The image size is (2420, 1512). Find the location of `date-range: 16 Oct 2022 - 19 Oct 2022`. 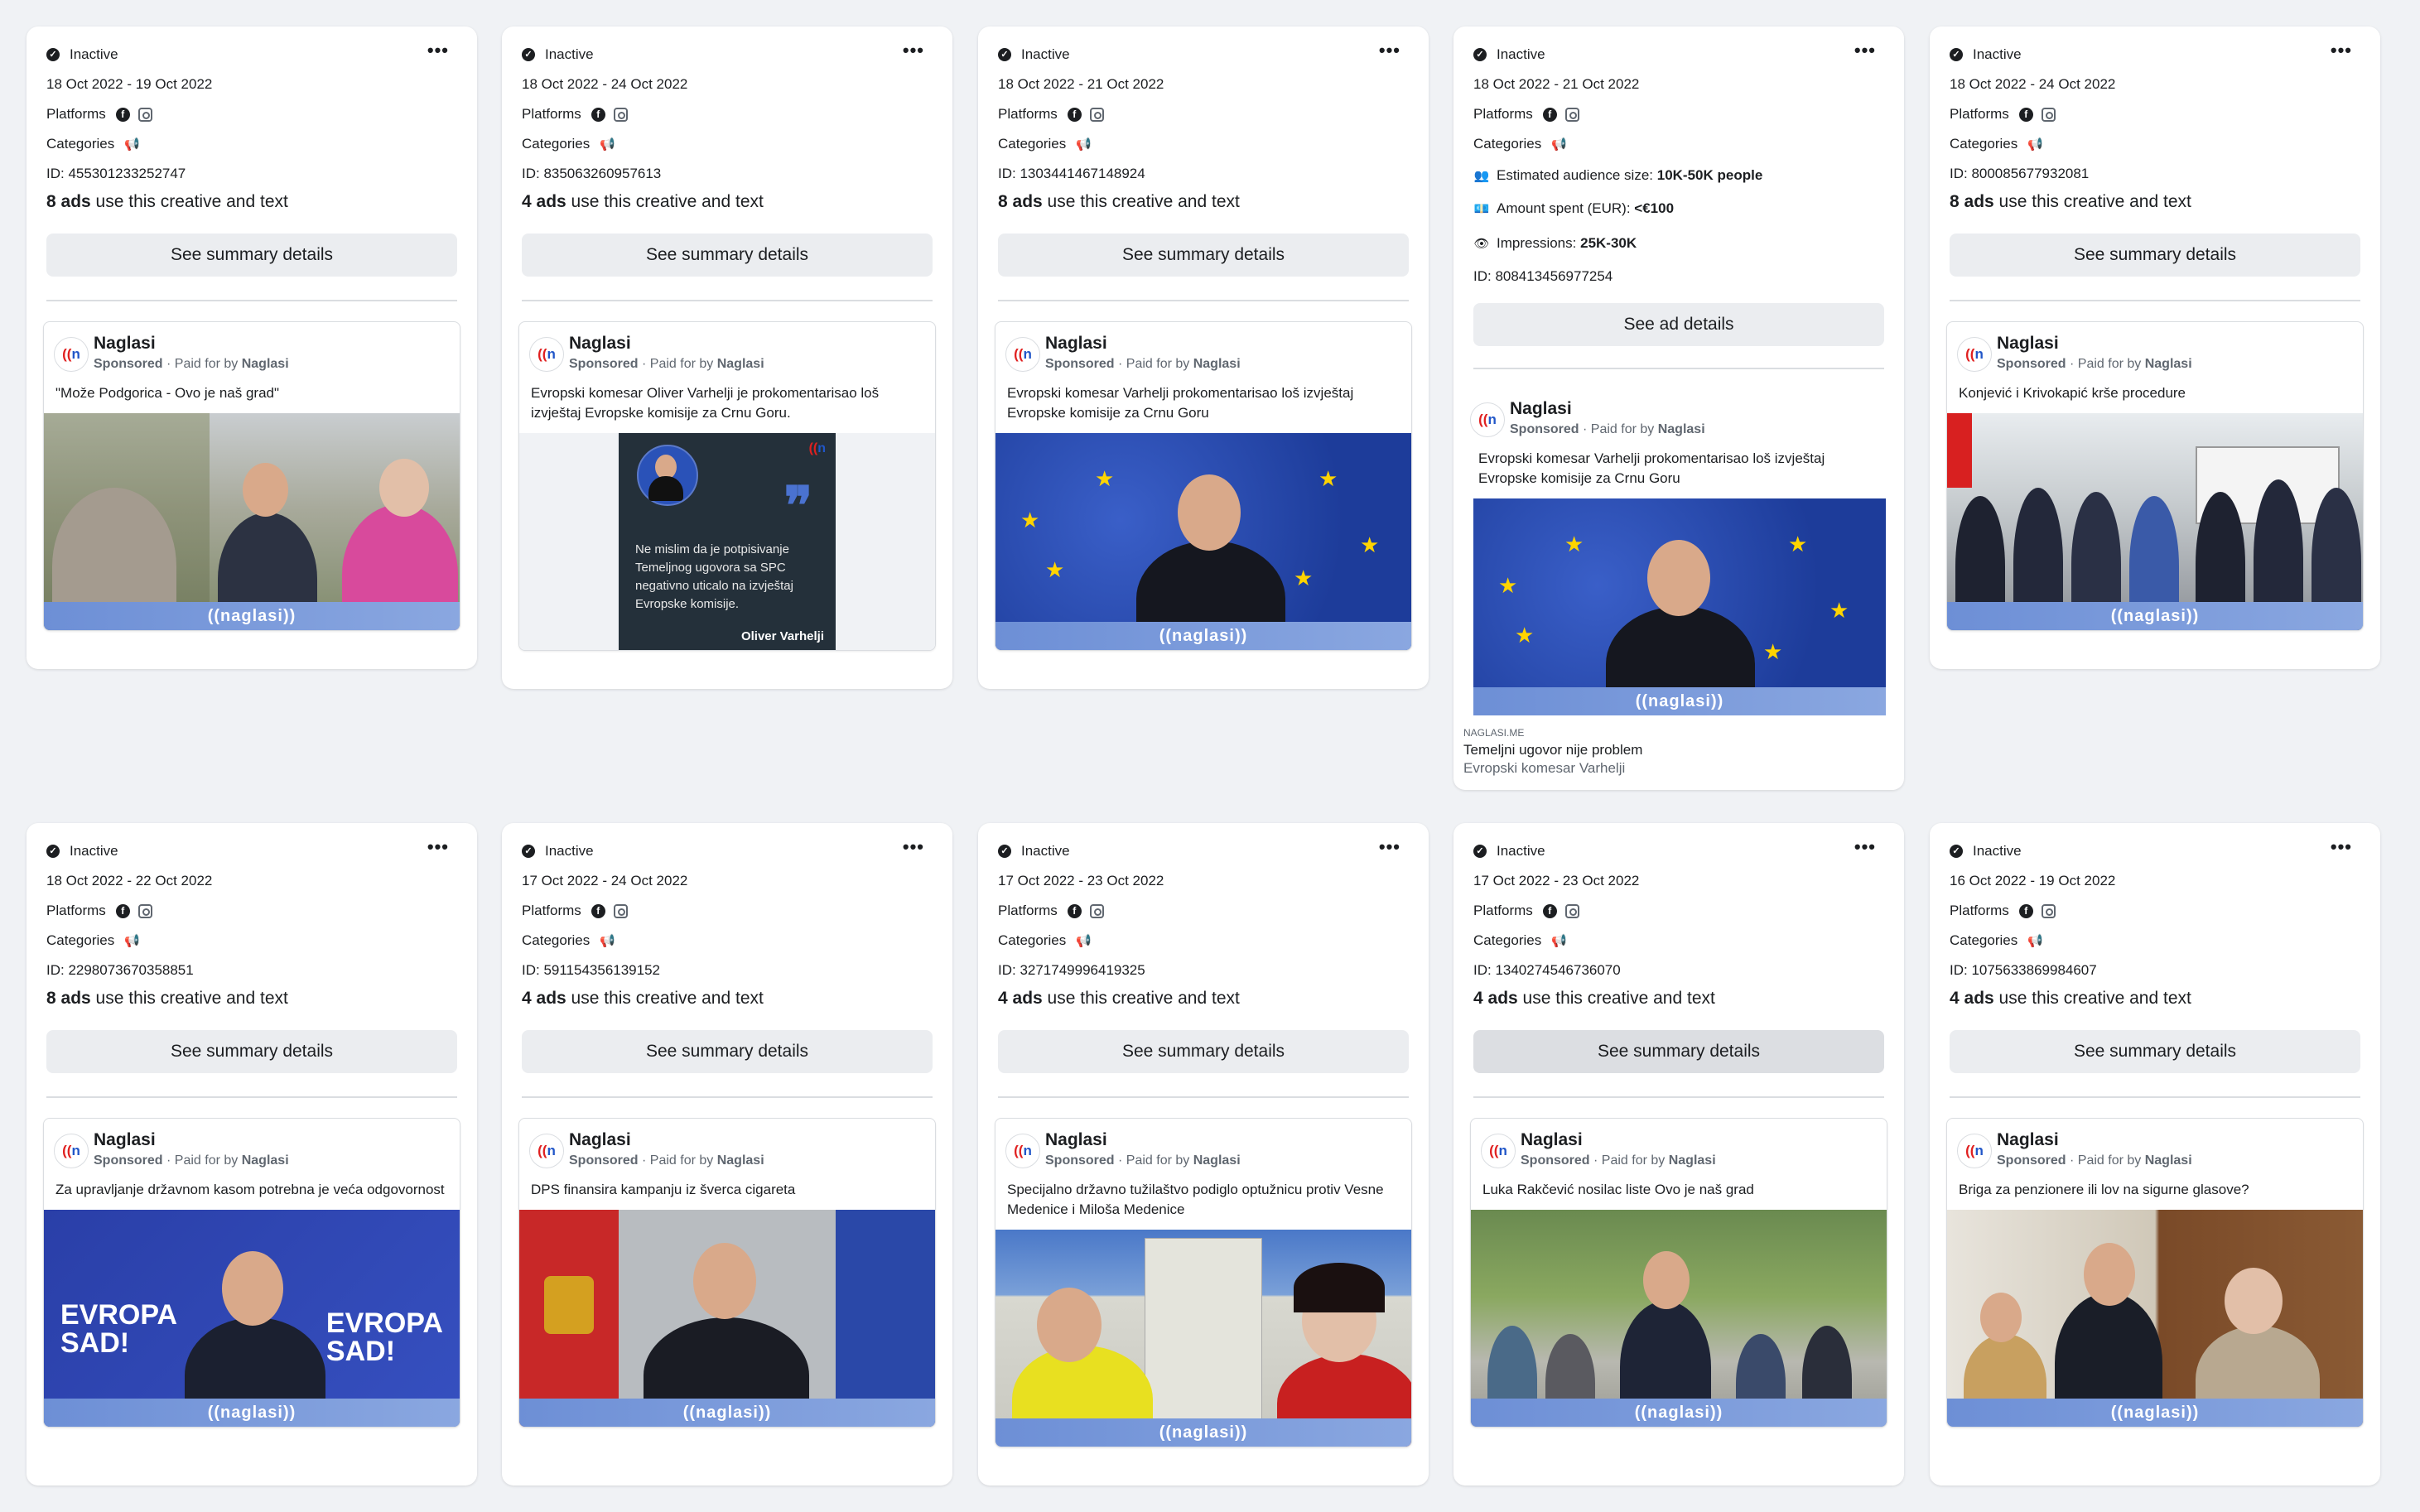

date-range: 16 Oct 2022 - 19 Oct 2022 is located at coordinates (2033, 881).